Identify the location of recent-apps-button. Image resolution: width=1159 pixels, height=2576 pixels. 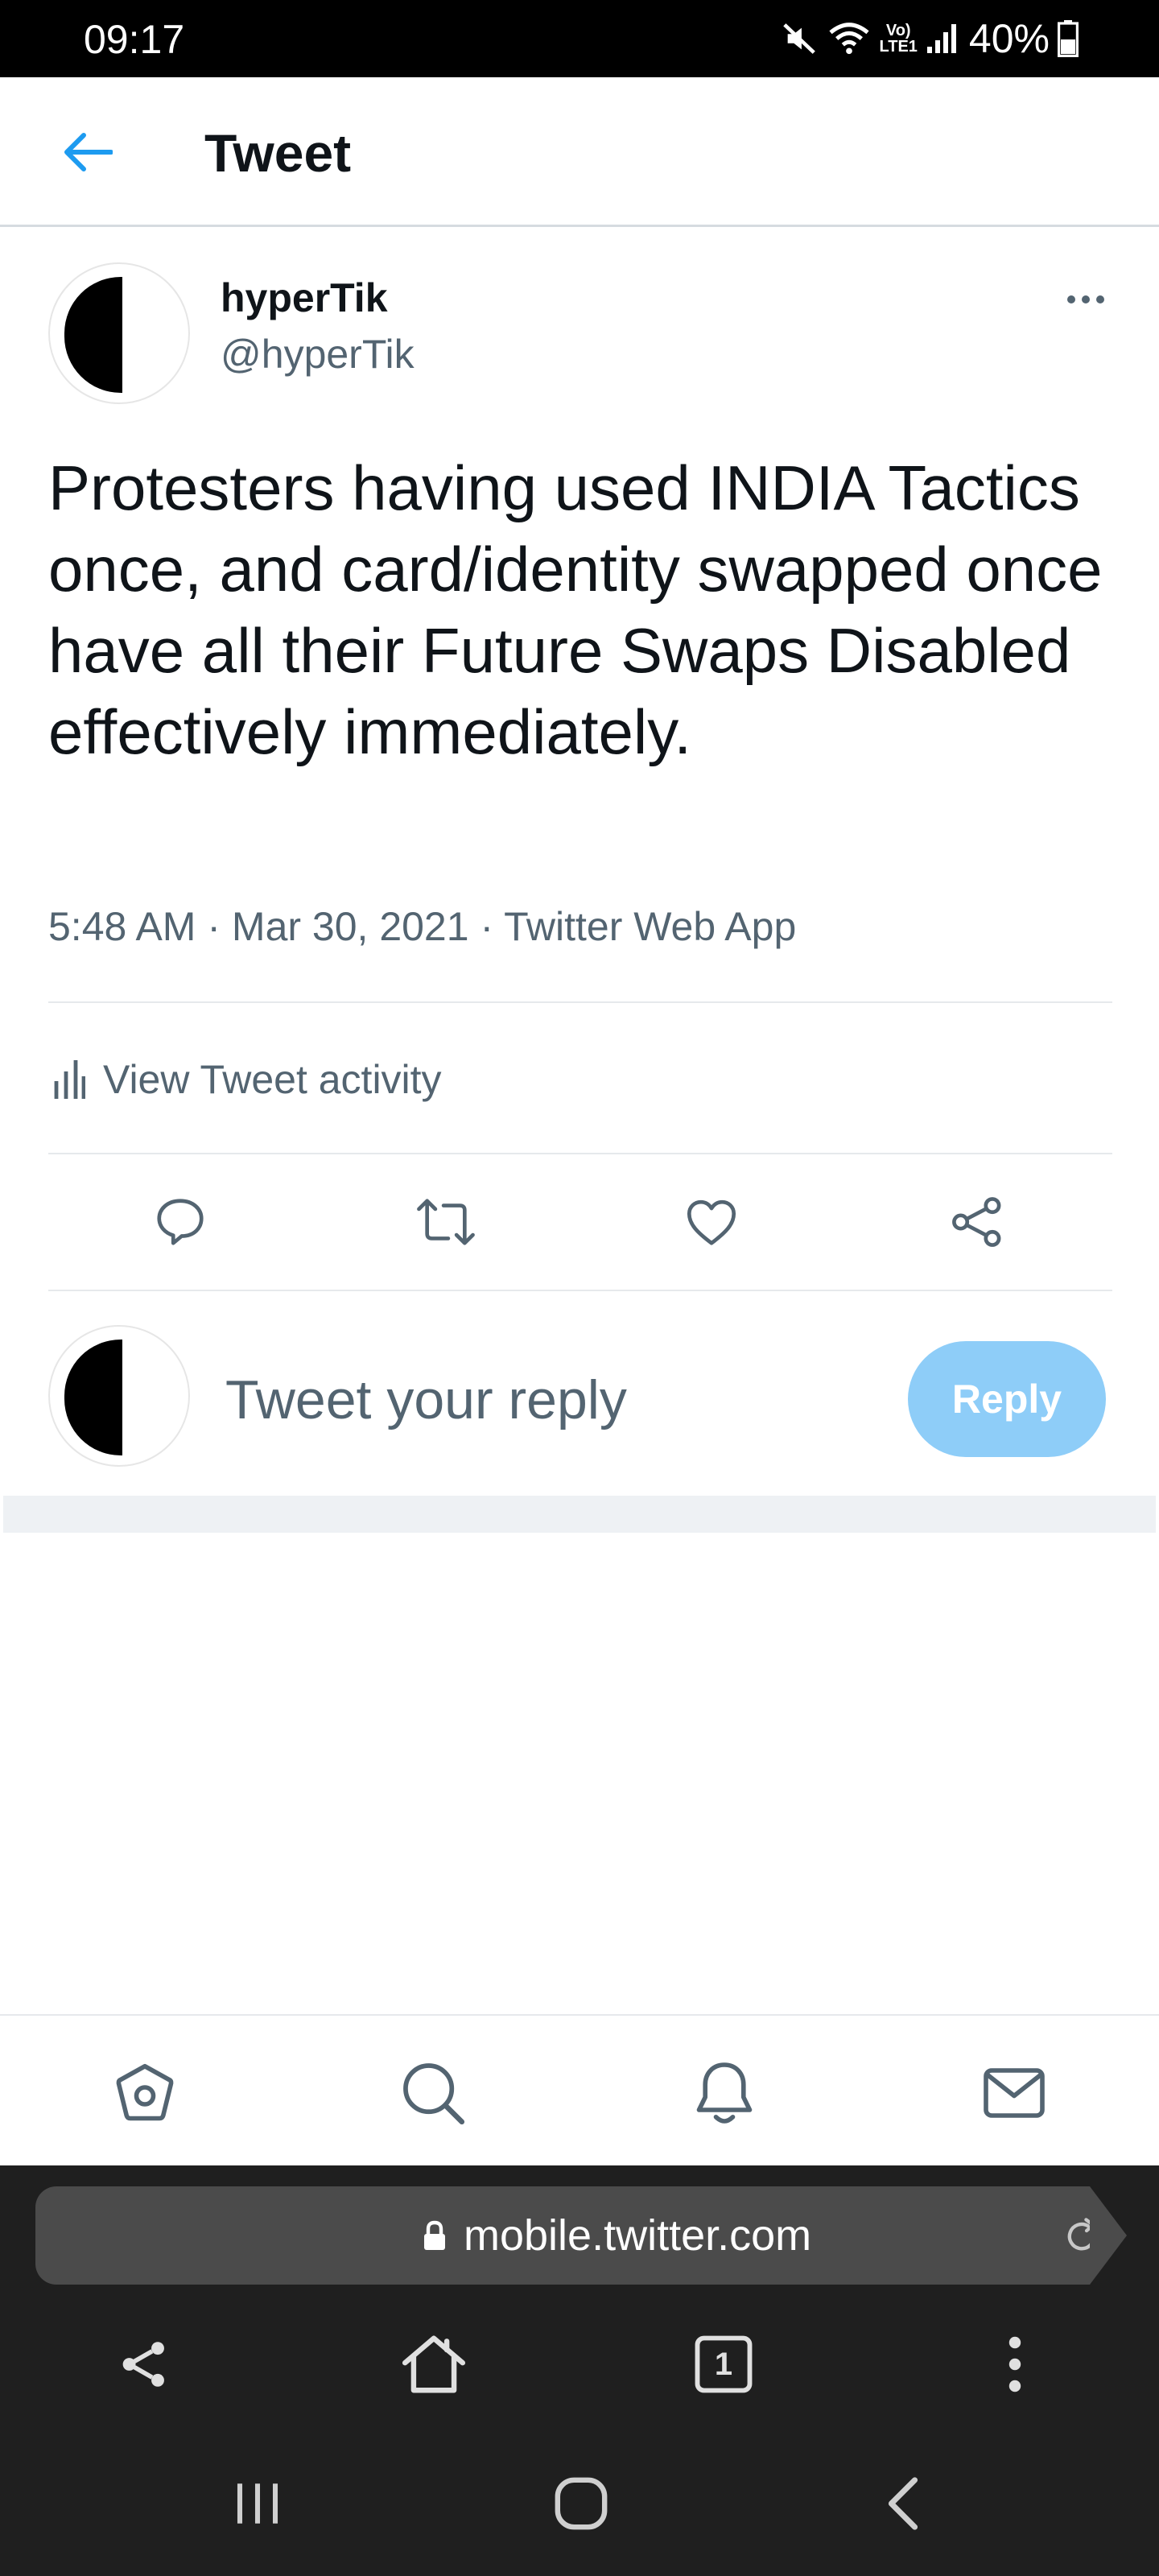
(257, 2503).